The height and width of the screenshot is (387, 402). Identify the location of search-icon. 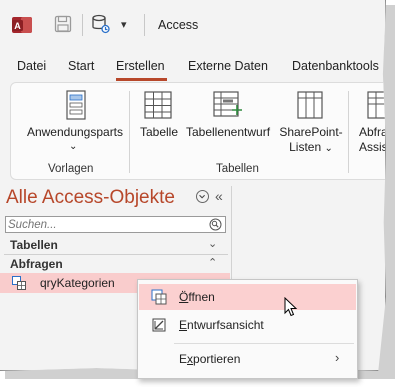
(215, 224).